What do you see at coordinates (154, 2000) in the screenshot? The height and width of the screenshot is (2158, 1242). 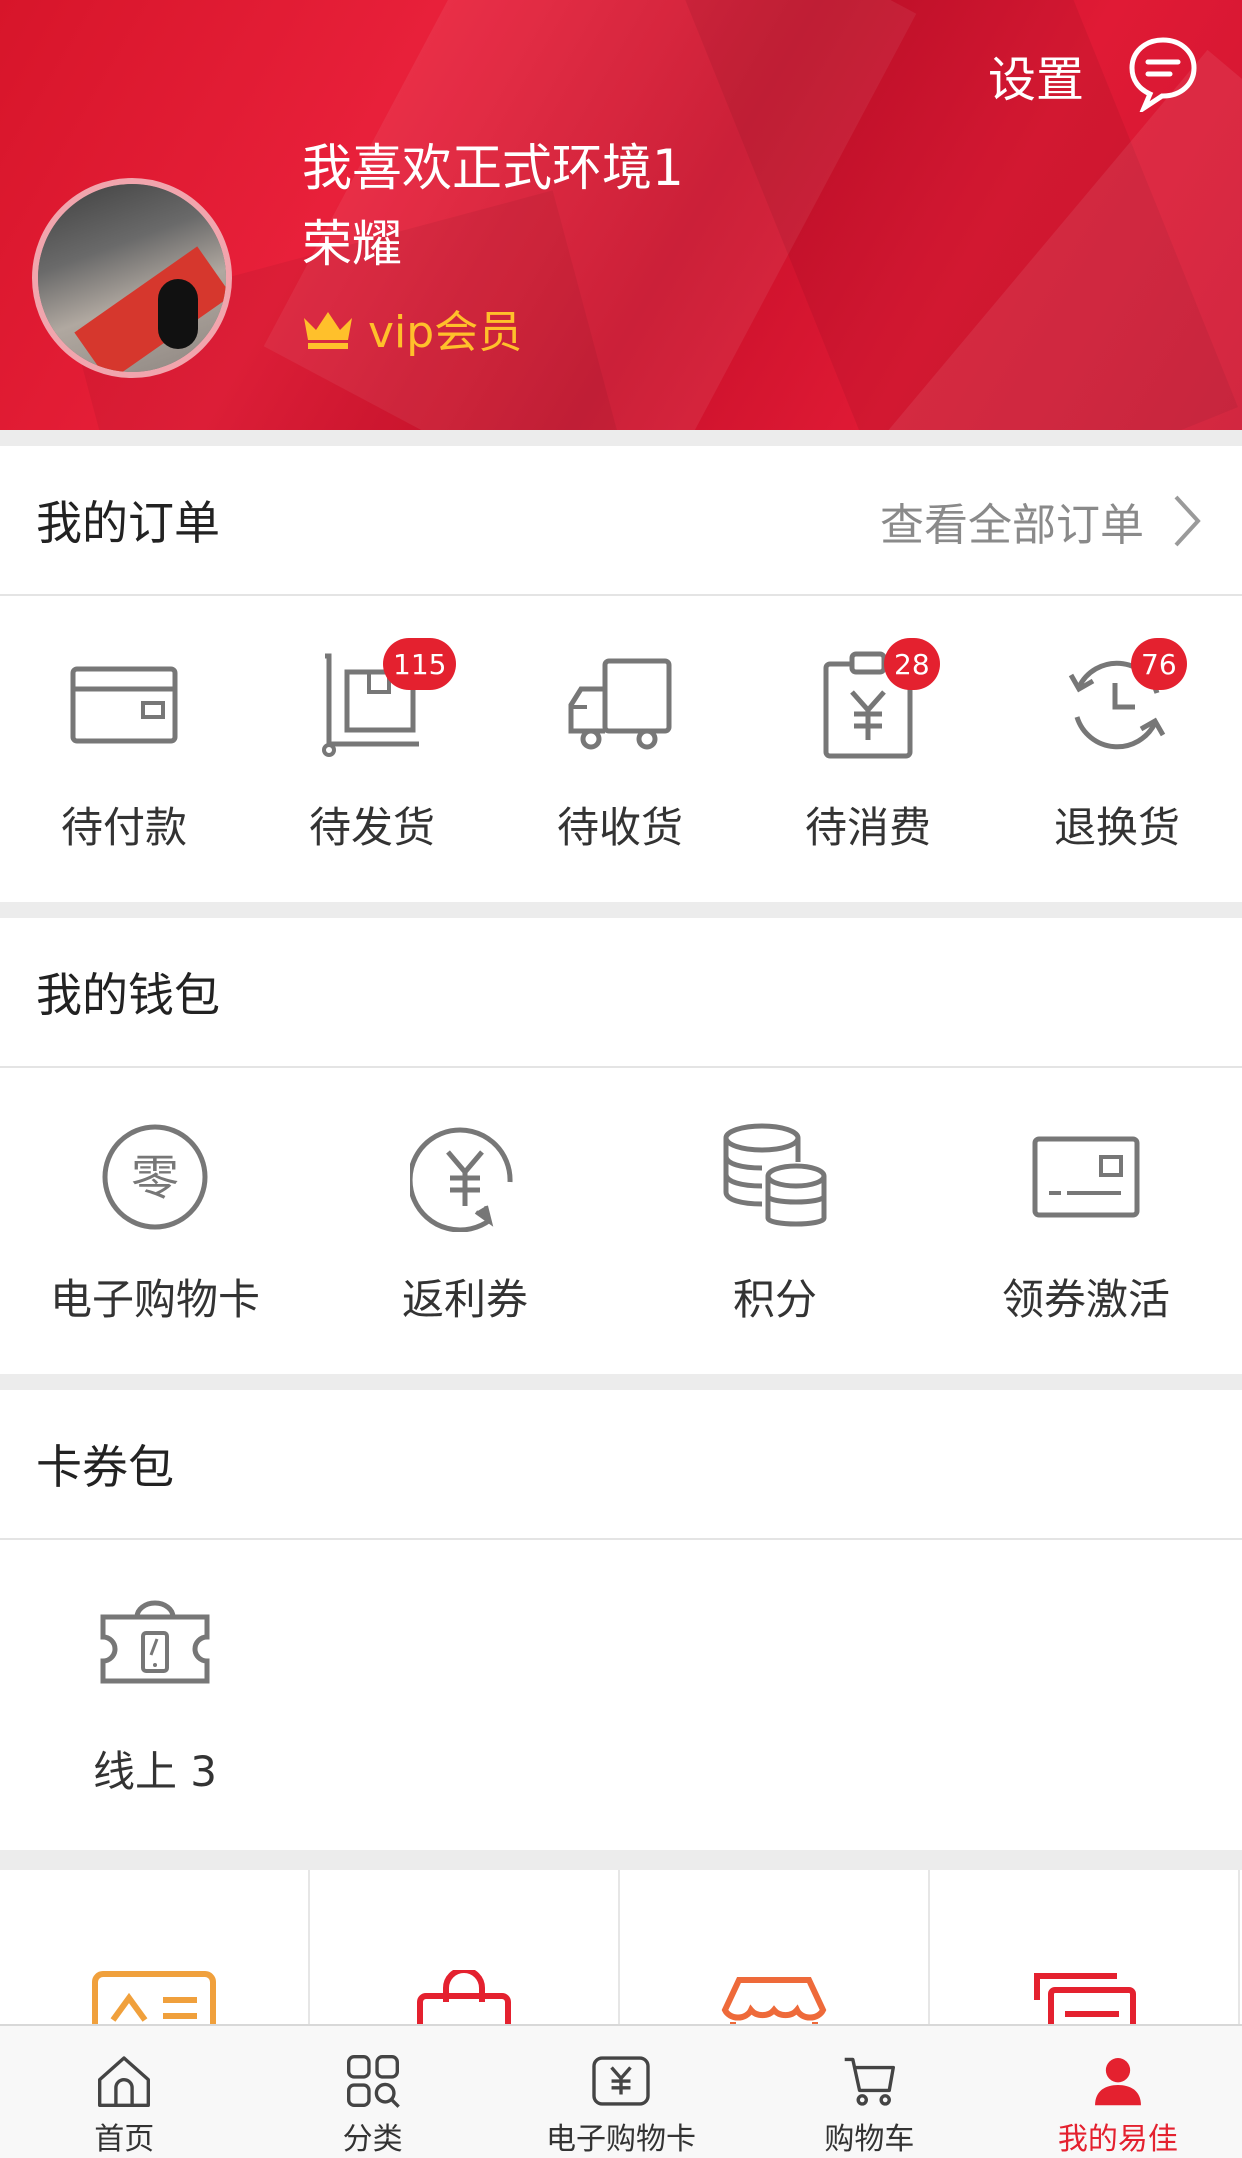 I see `id-card-icon` at bounding box center [154, 2000].